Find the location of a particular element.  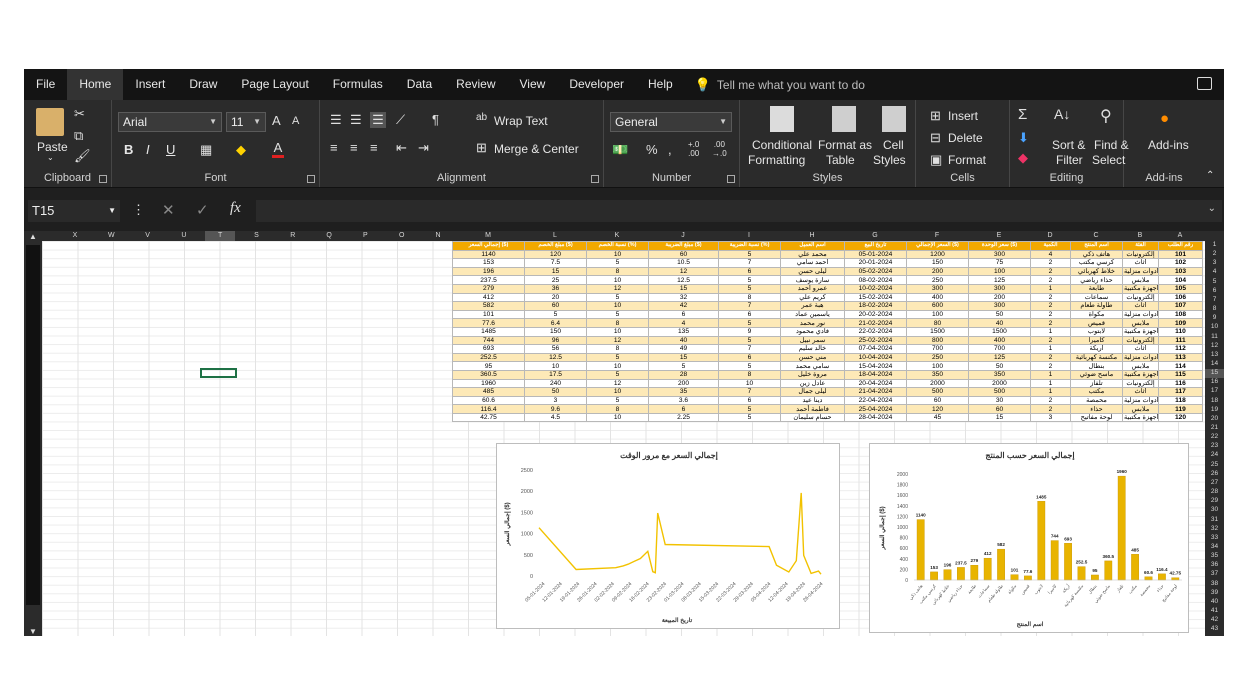

table-cell: 582 is located at coordinates (488, 306).